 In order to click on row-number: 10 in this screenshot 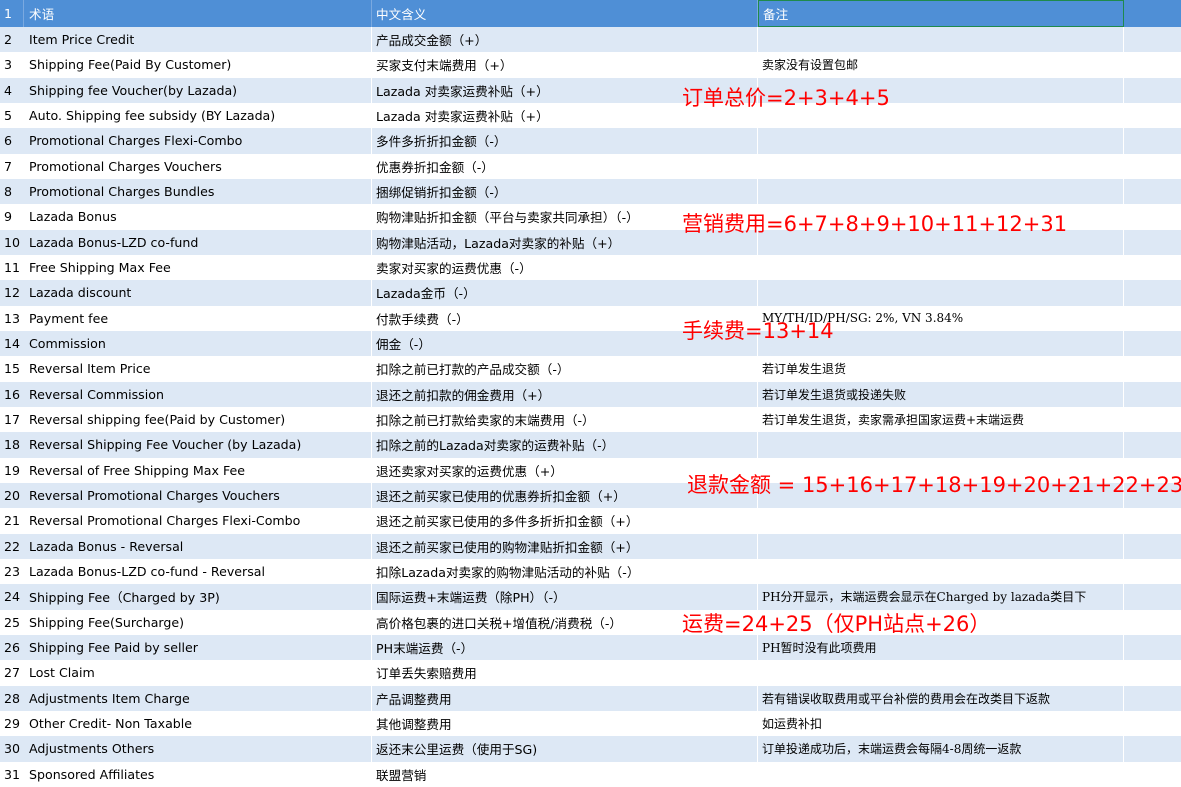, I will do `click(12, 242)`.